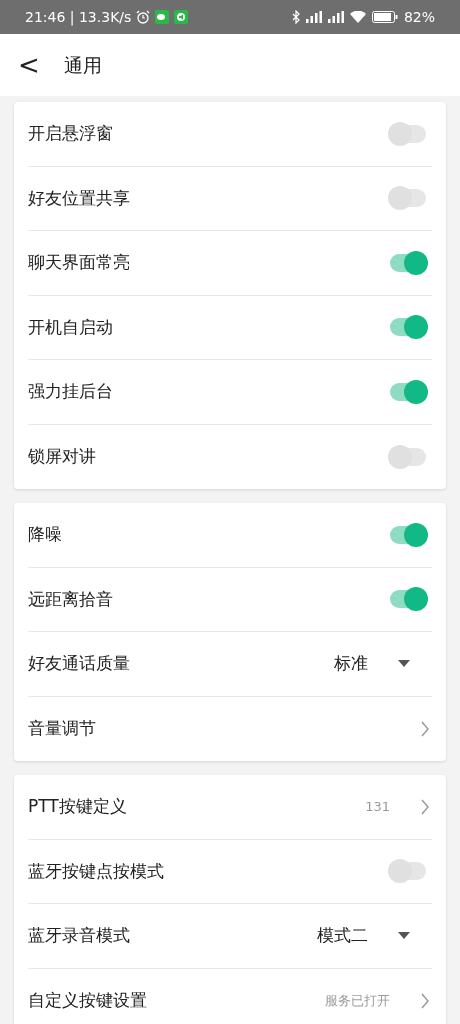 The height and width of the screenshot is (1024, 460). What do you see at coordinates (70, 327) in the screenshot?
I see `setting-label: 开机自启动` at bounding box center [70, 327].